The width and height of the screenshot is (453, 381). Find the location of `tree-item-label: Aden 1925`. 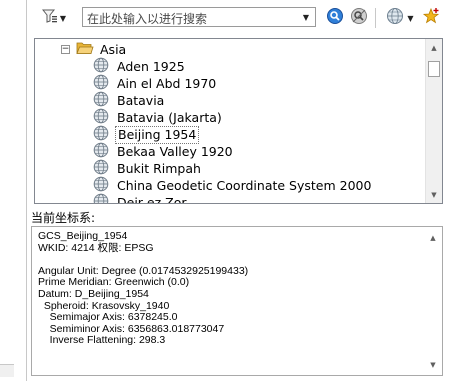

tree-item-label: Aden 1925 is located at coordinates (151, 66).